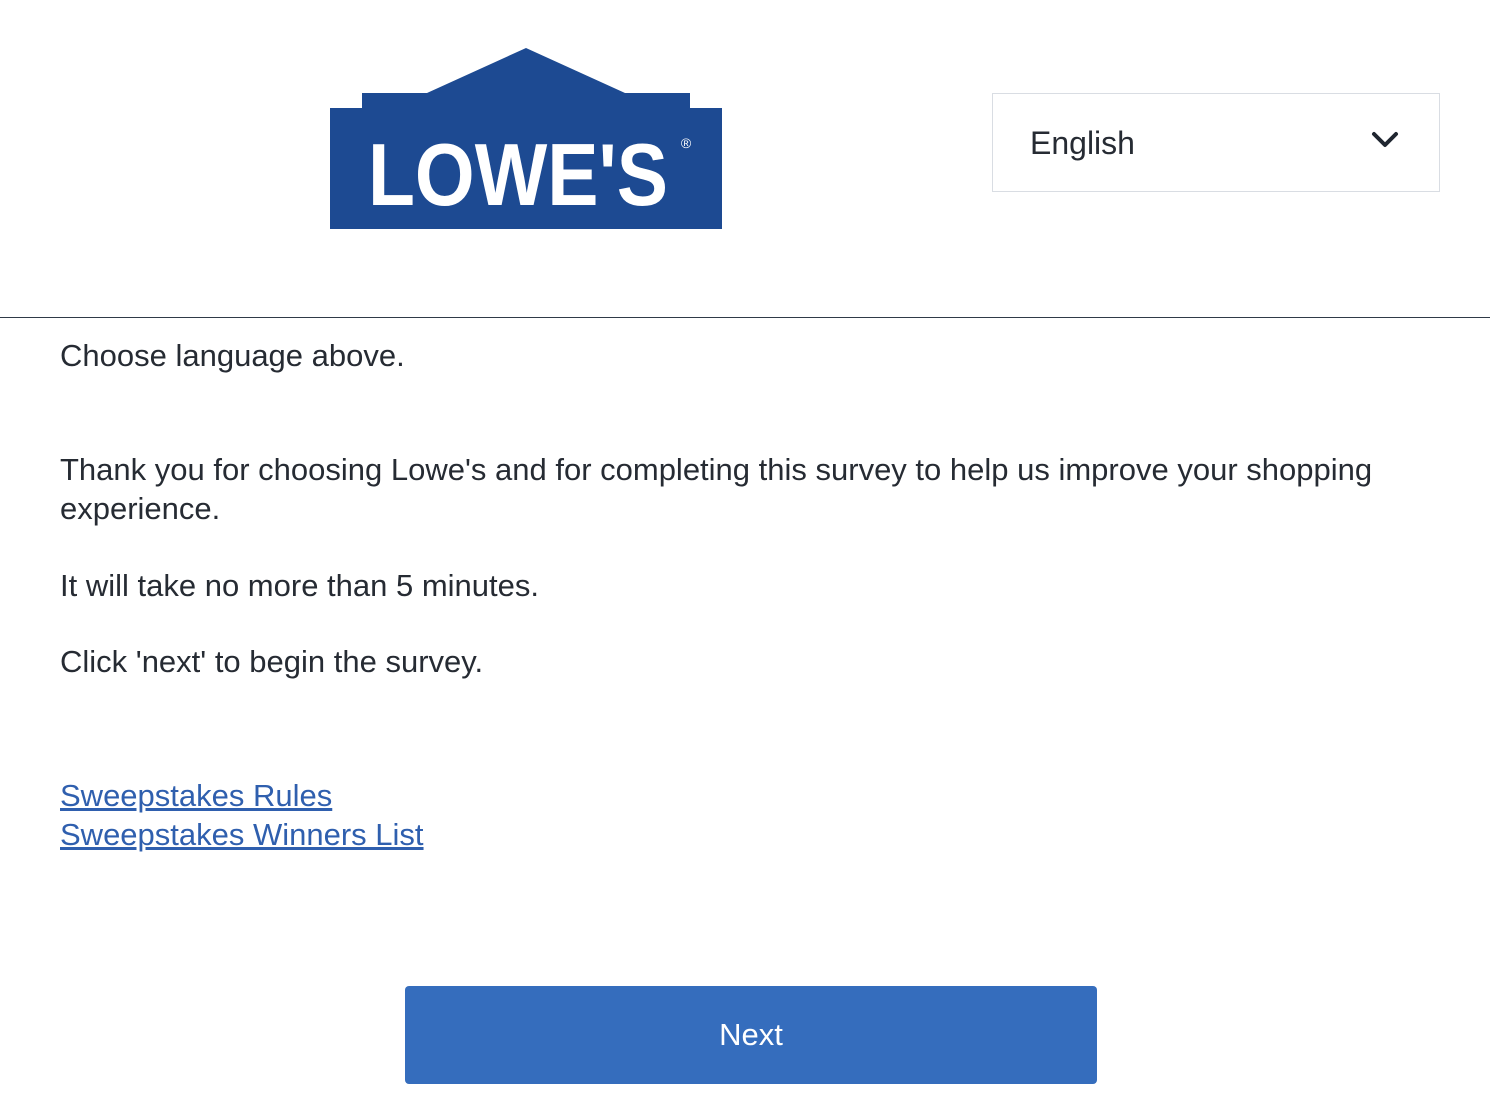 This screenshot has width=1490, height=1112. Describe the element at coordinates (745, 317) in the screenshot. I see `header-divider` at that location.